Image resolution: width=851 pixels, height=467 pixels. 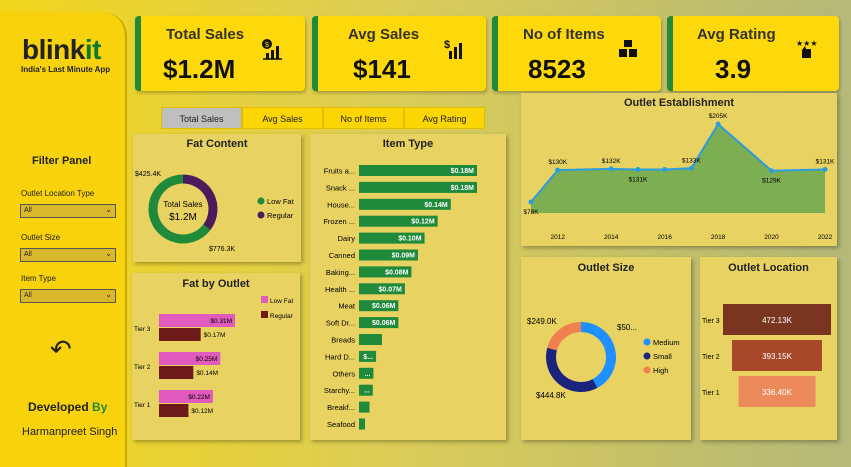 I want to click on outlet-location-chart: 472.13K Tier 3 393.15K Tier 2 336.40K Tier 1, so click(x=766, y=355).